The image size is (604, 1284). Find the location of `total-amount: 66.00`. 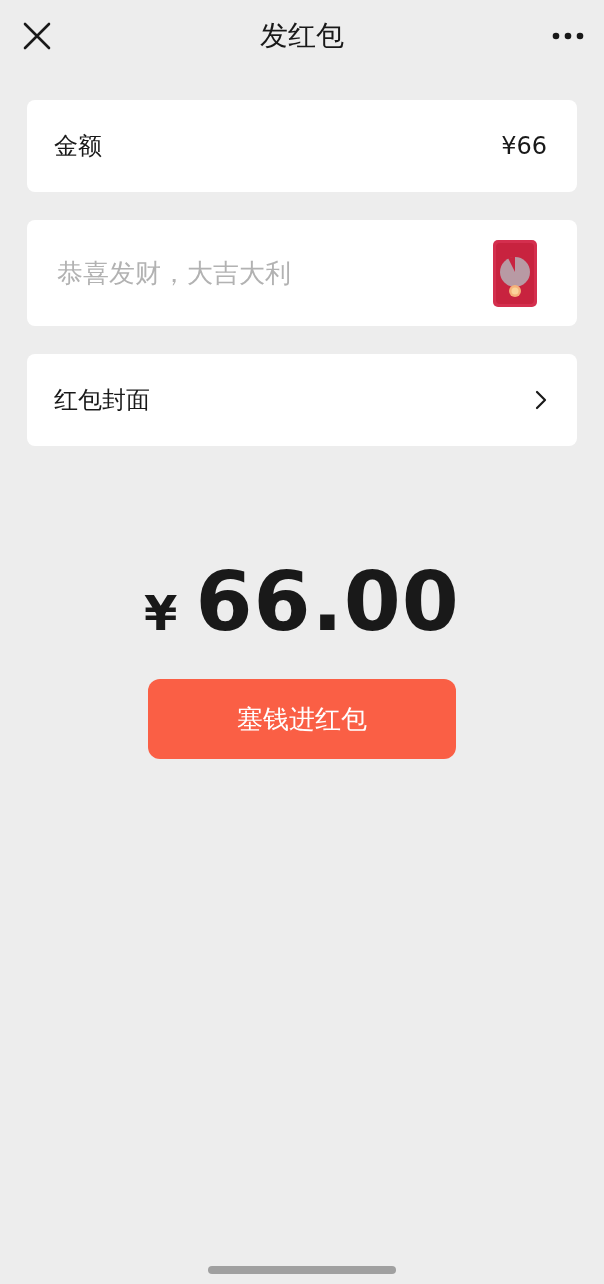

total-amount: 66.00 is located at coordinates (327, 601).